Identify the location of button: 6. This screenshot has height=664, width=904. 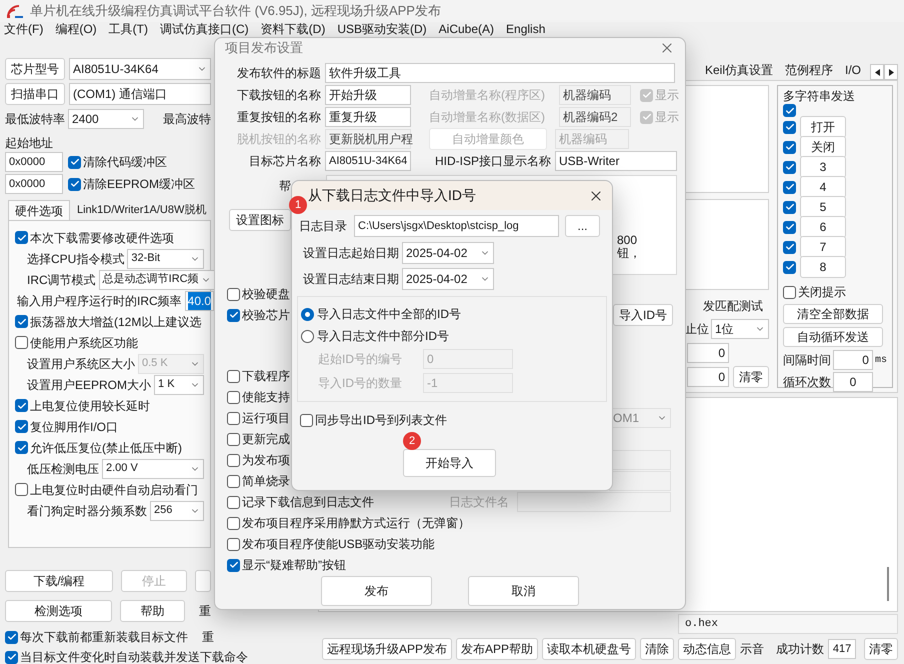
(823, 227).